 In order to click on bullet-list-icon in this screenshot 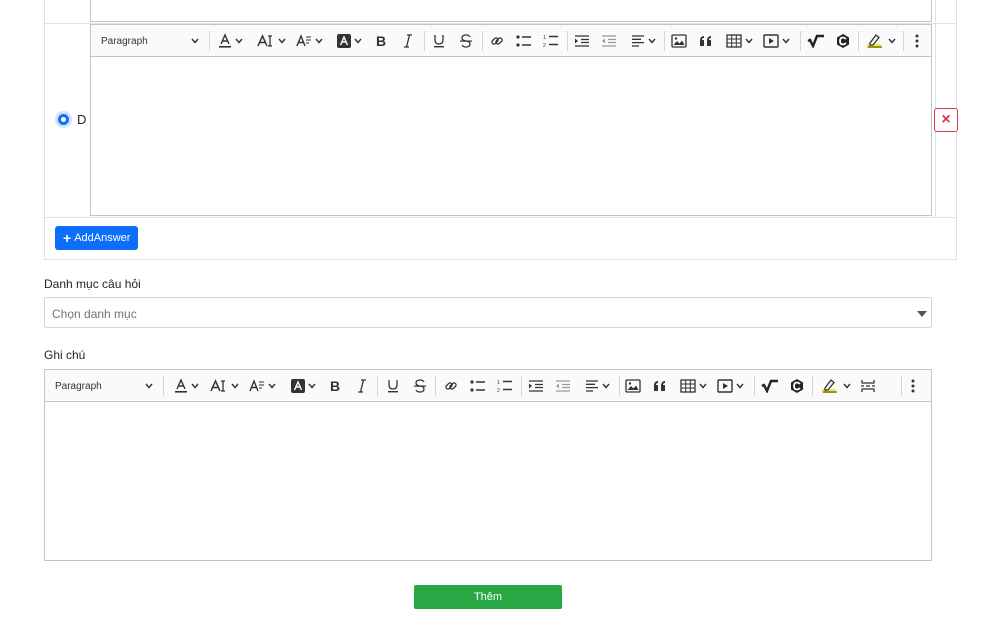, I will do `click(478, 386)`.